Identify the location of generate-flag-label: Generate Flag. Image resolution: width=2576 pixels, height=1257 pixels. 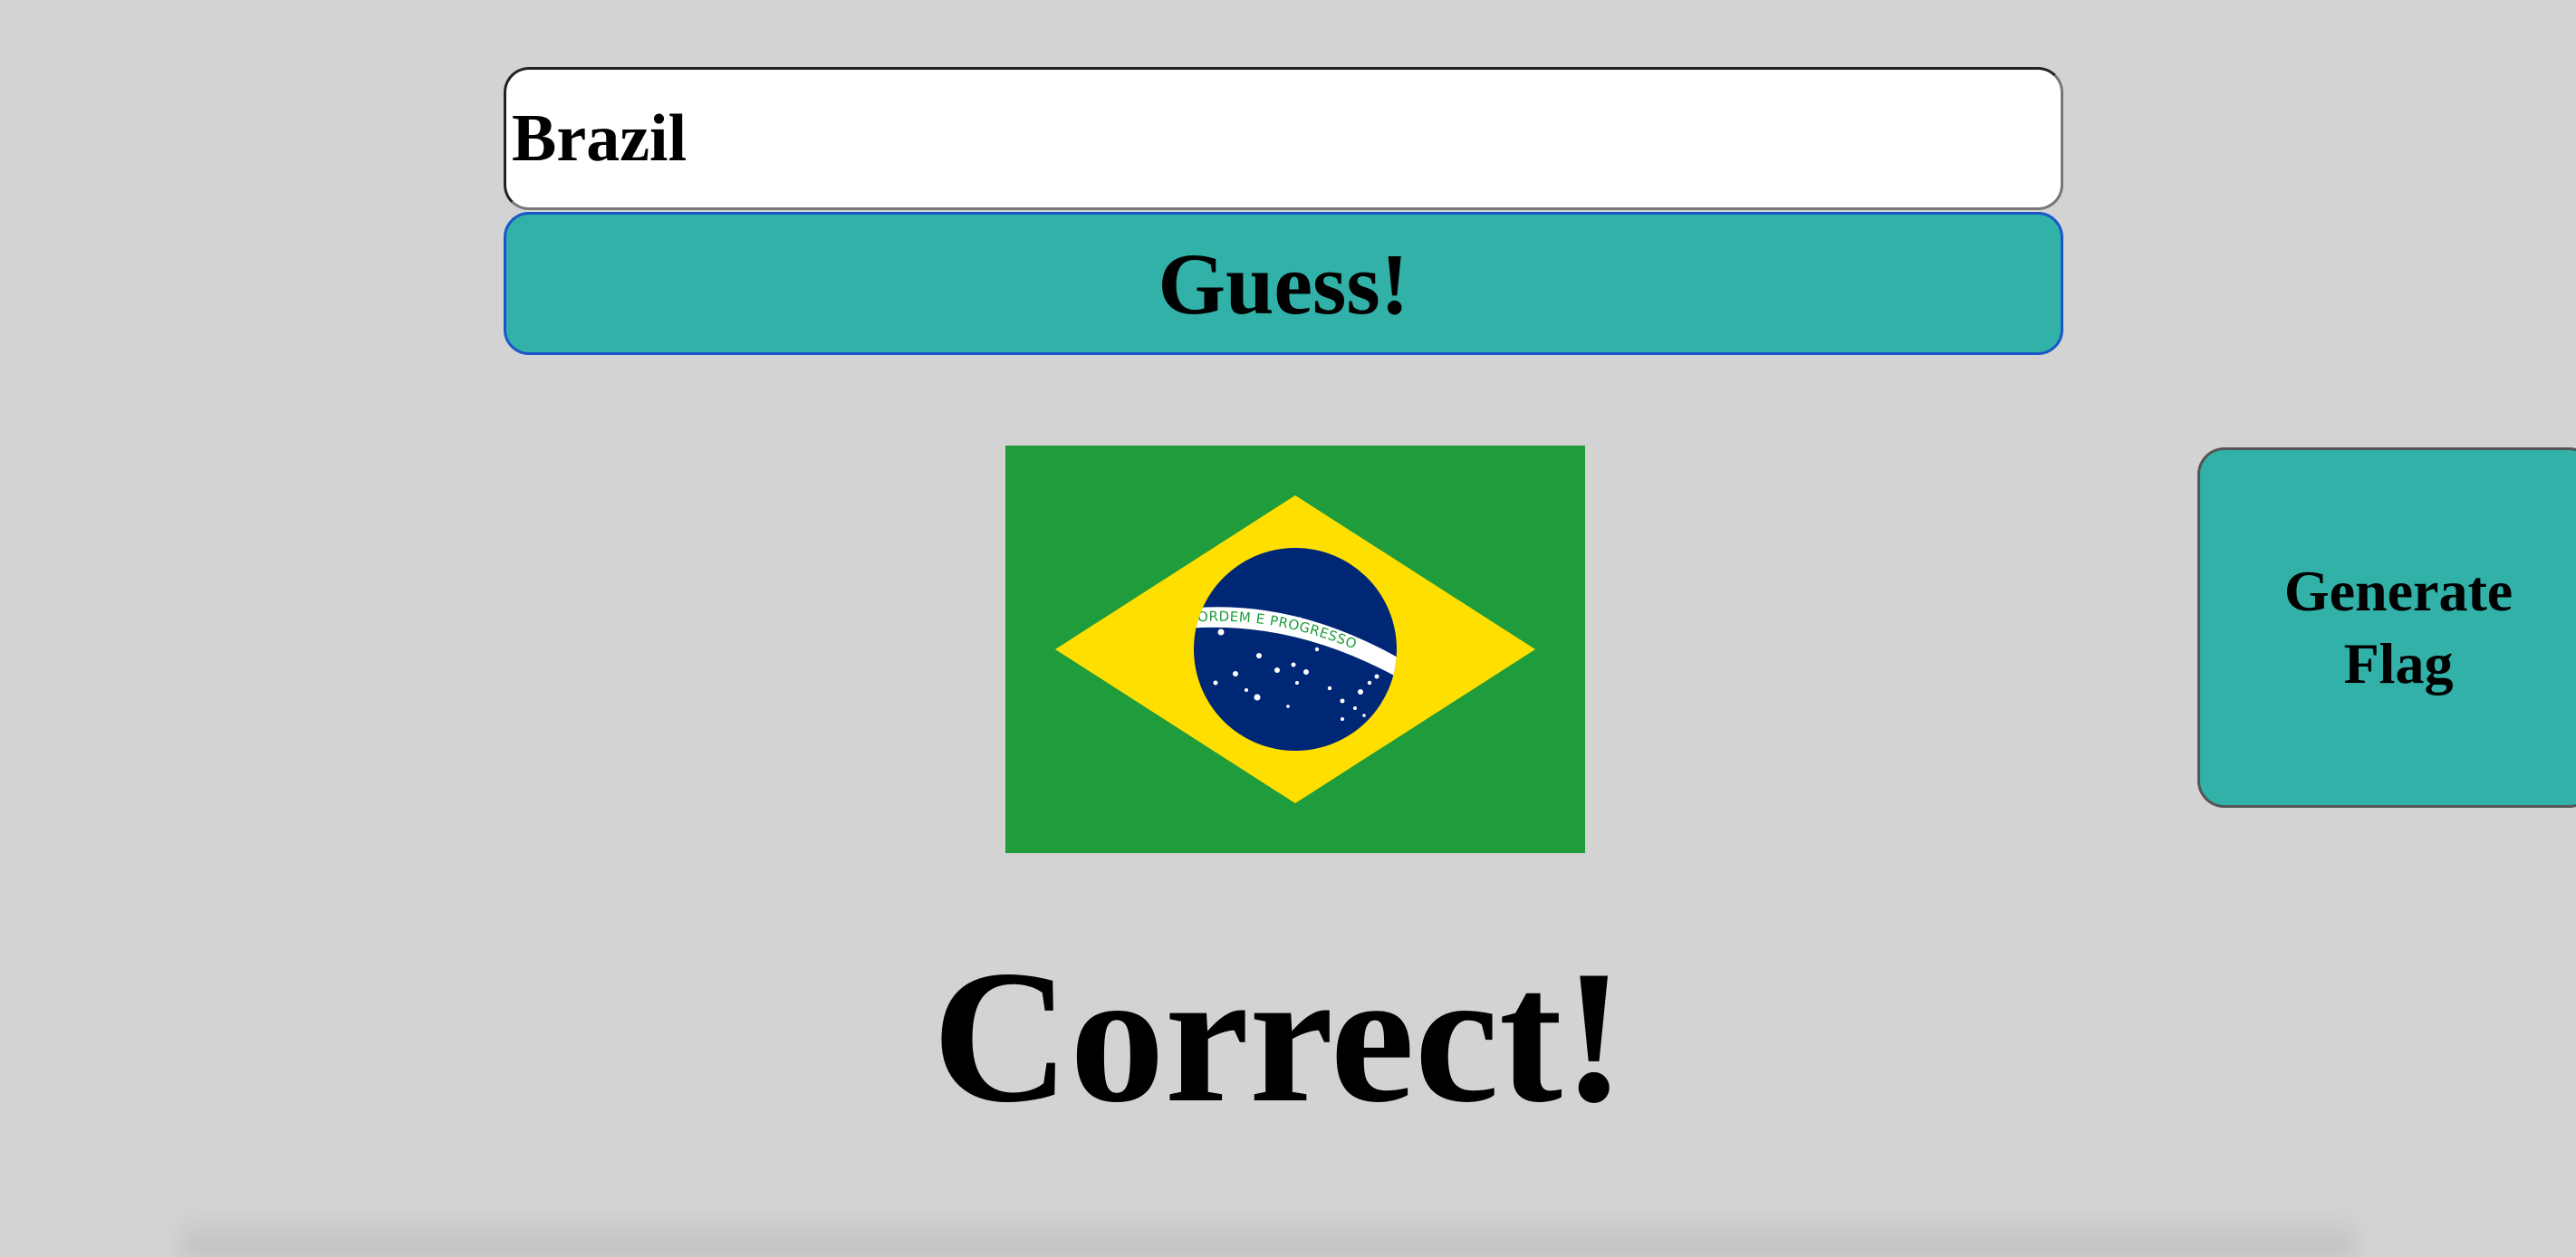
(2398, 627).